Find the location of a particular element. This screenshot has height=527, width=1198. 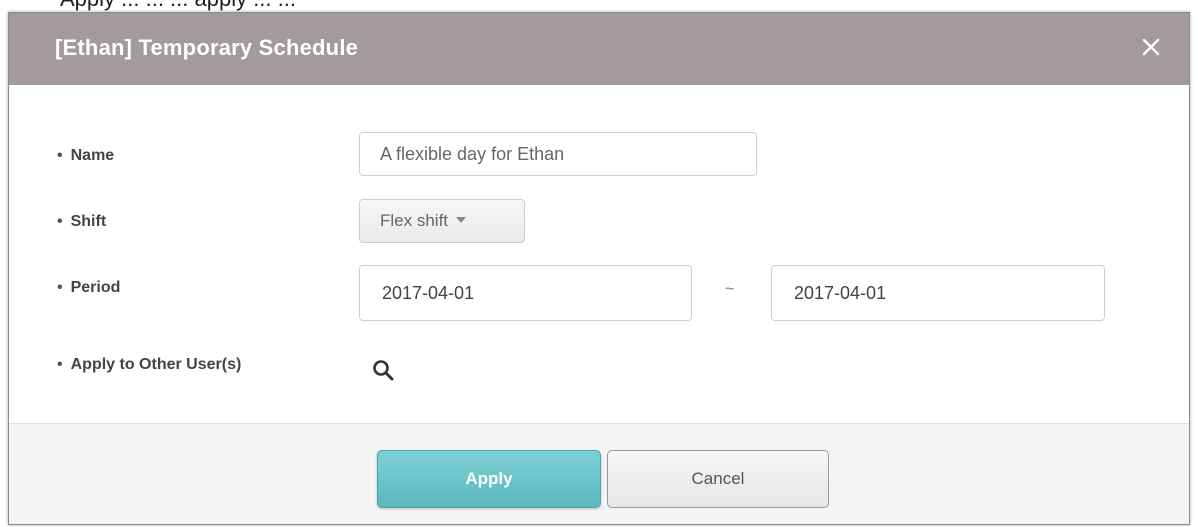

name-label: • Name is located at coordinates (86, 155).